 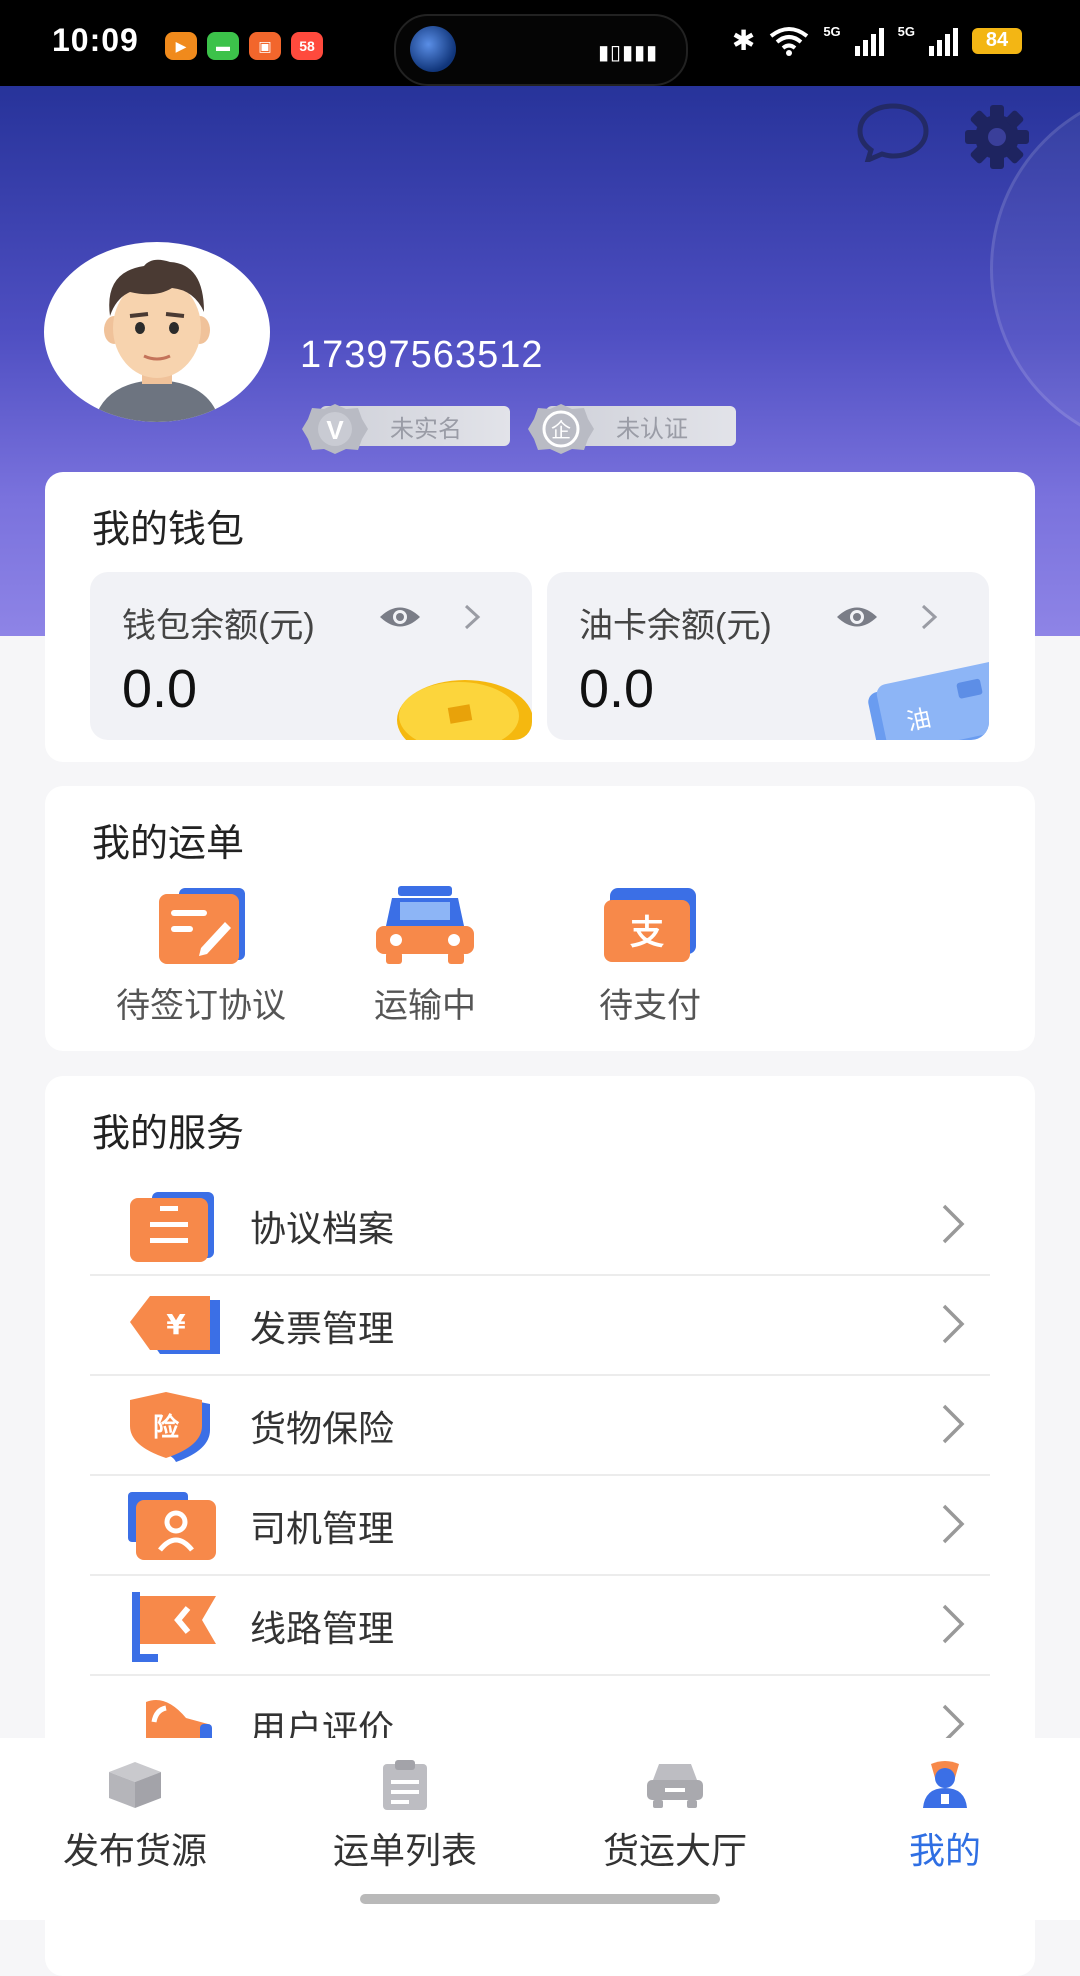 What do you see at coordinates (135, 1817) in the screenshot?
I see `tab-publish-cargo: 发布货源` at bounding box center [135, 1817].